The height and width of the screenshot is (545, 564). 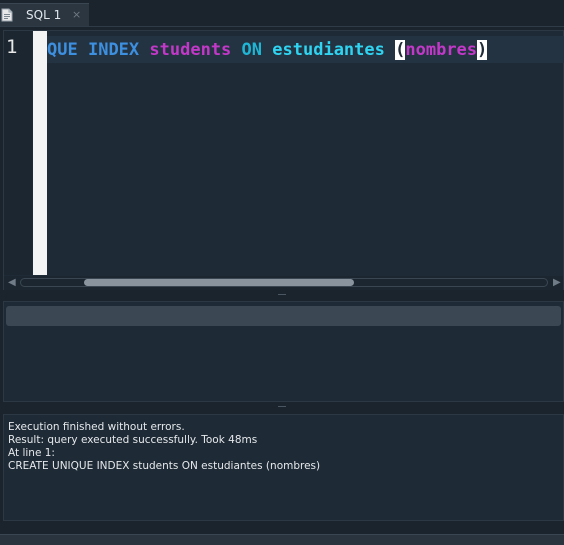 I want to click on keyword-token: INDEX, so click(x=113, y=50).